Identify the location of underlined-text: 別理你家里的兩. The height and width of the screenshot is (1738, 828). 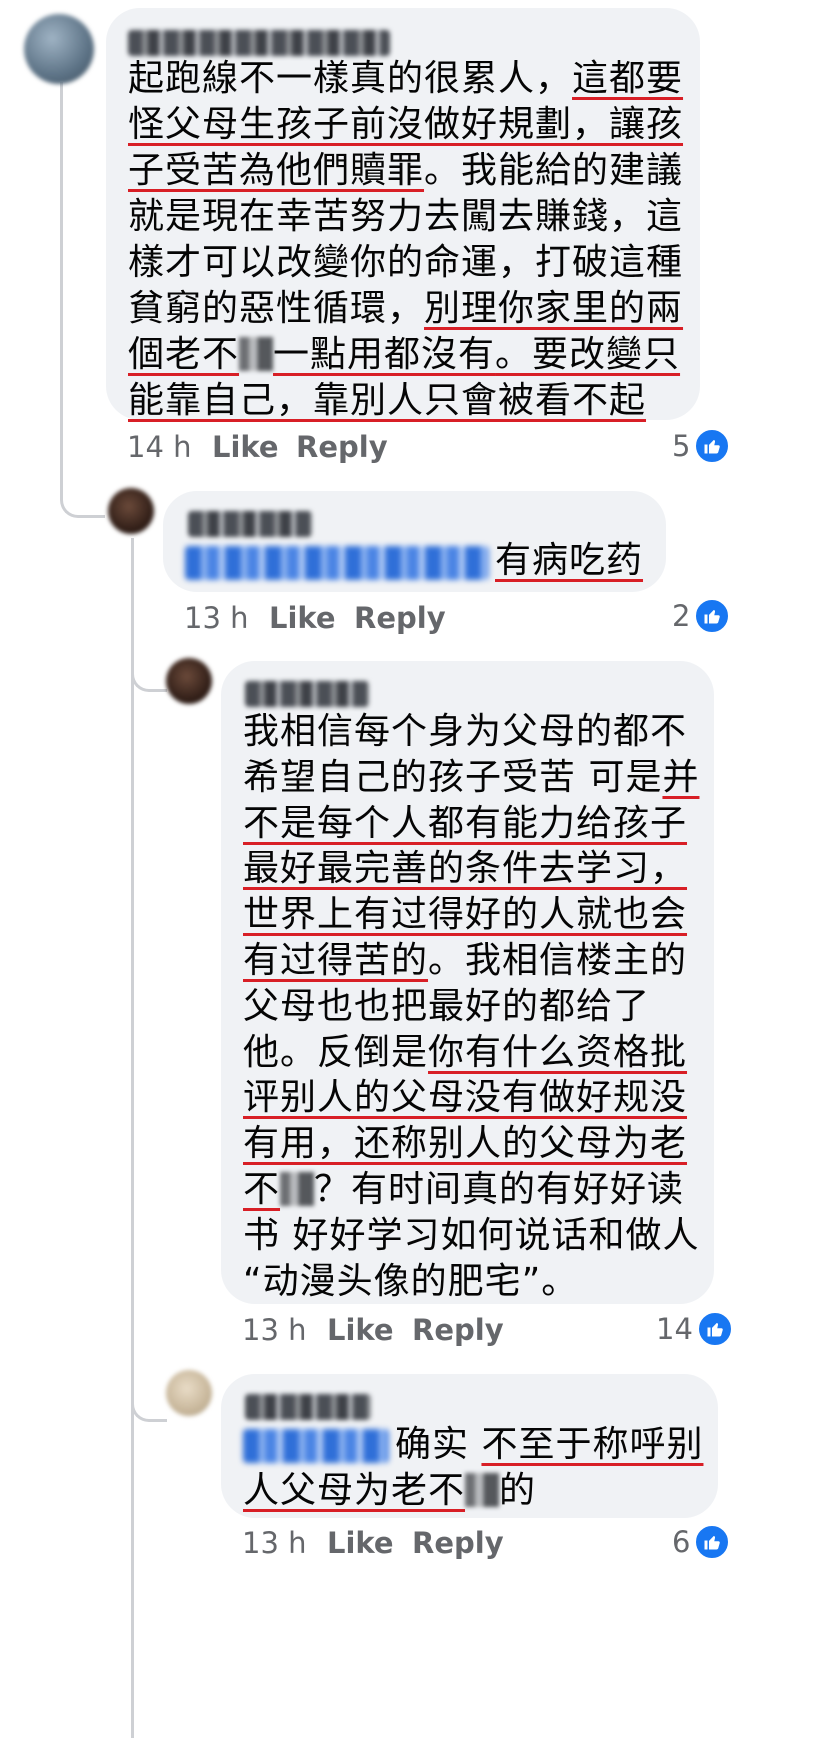
(554, 308).